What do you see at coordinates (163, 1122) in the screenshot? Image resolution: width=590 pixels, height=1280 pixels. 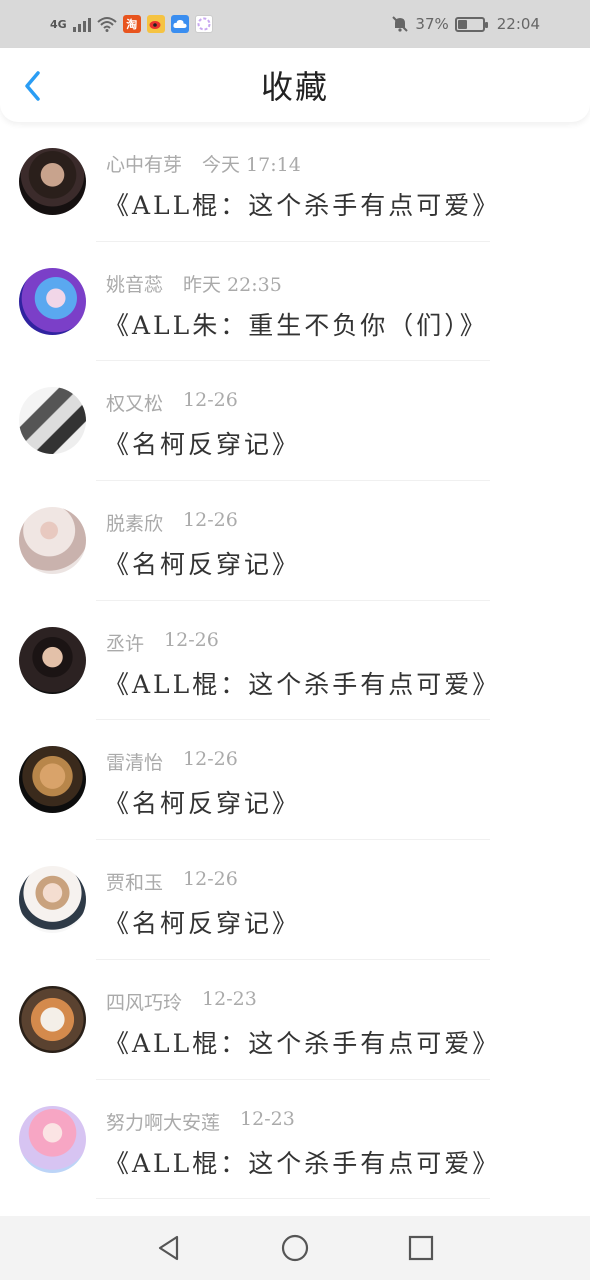 I see `user-name: 努力啊大安莲` at bounding box center [163, 1122].